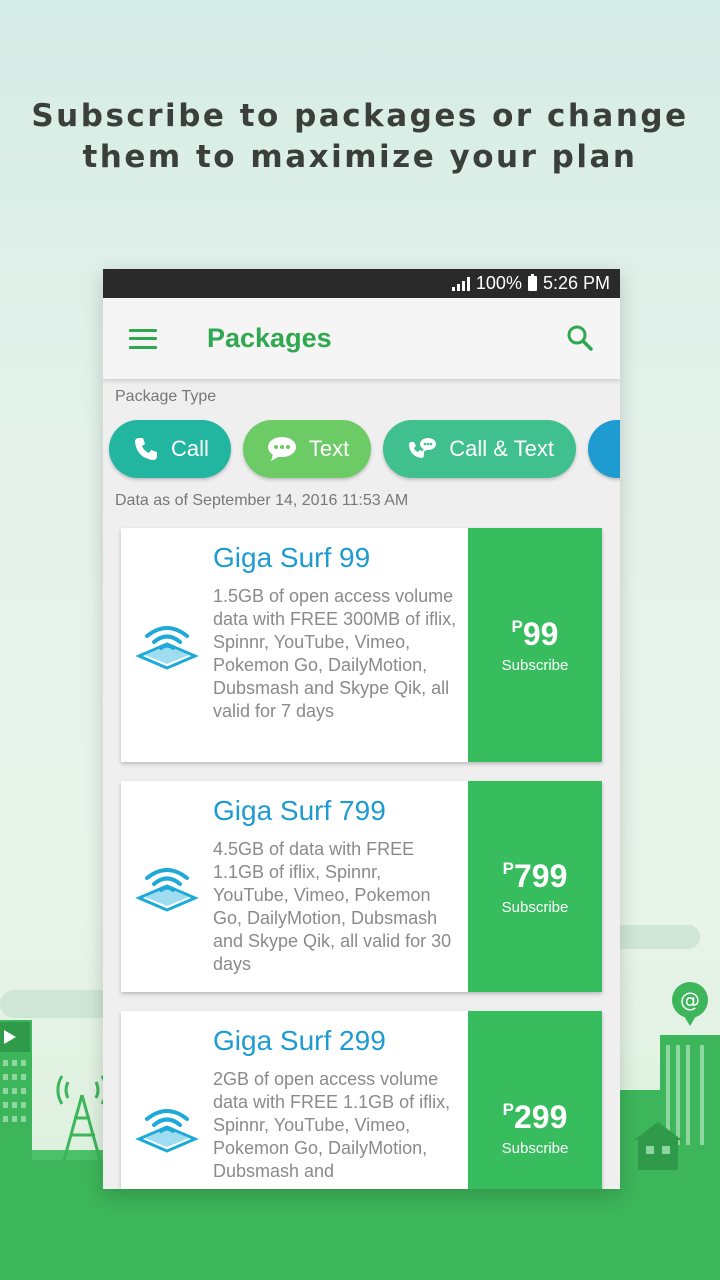 Image resolution: width=720 pixels, height=1280 pixels. Describe the element at coordinates (460, 283) in the screenshot. I see `signal-icon` at that location.